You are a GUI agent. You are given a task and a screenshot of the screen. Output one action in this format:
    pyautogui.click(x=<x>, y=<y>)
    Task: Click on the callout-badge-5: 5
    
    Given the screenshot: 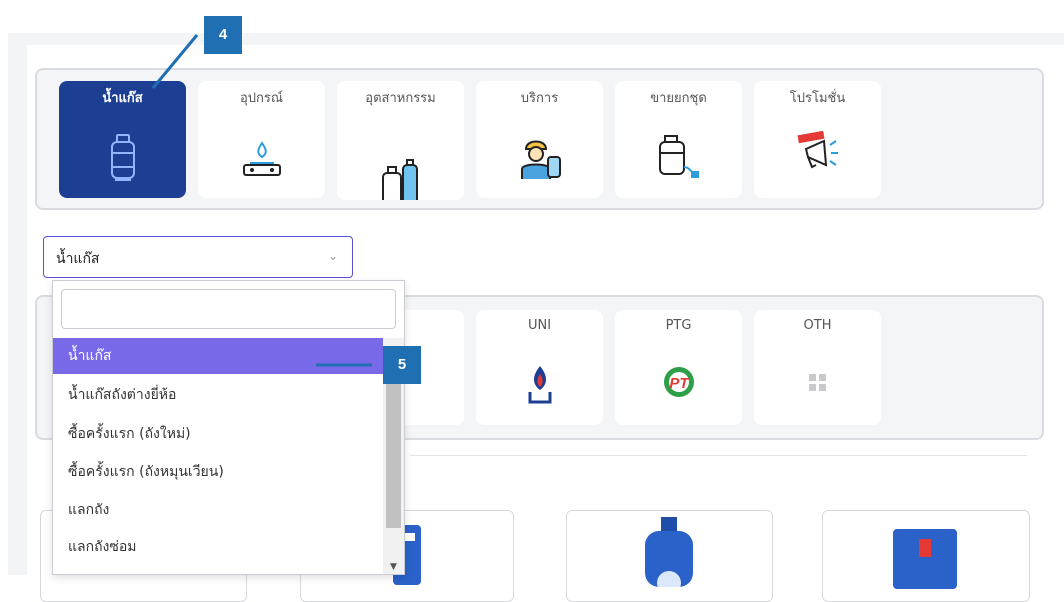 What is the action you would take?
    pyautogui.click(x=402, y=365)
    